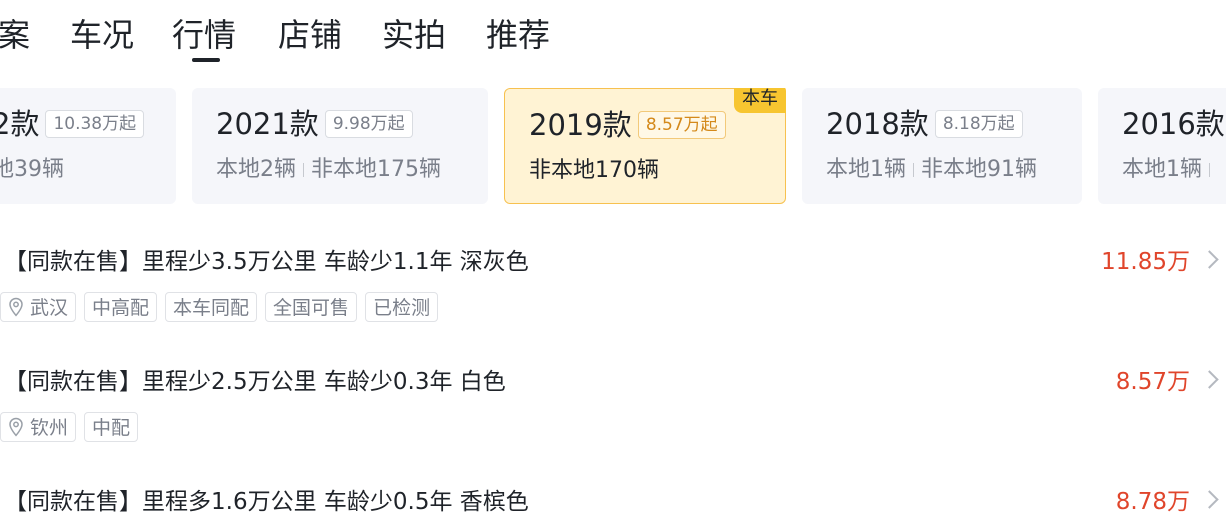  Describe the element at coordinates (310, 35) in the screenshot. I see `tab-dianpu: 店铺` at that location.